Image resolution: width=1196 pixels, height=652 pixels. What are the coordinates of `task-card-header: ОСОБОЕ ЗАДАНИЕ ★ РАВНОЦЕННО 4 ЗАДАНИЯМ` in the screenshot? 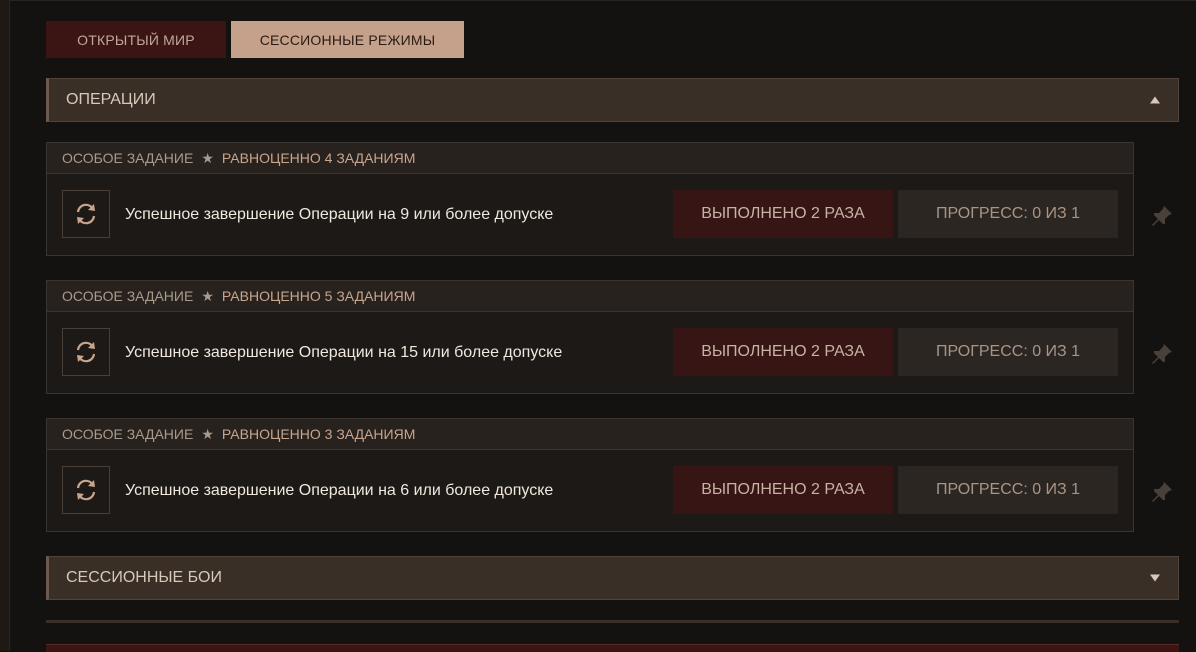 It's located at (590, 158).